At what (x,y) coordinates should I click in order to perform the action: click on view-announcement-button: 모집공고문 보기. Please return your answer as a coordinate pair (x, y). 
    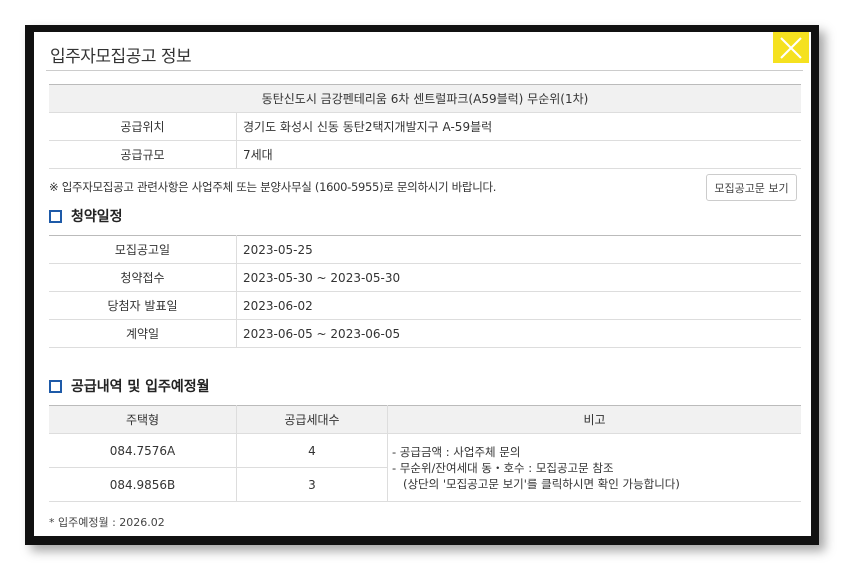
    Looking at the image, I should click on (751, 187).